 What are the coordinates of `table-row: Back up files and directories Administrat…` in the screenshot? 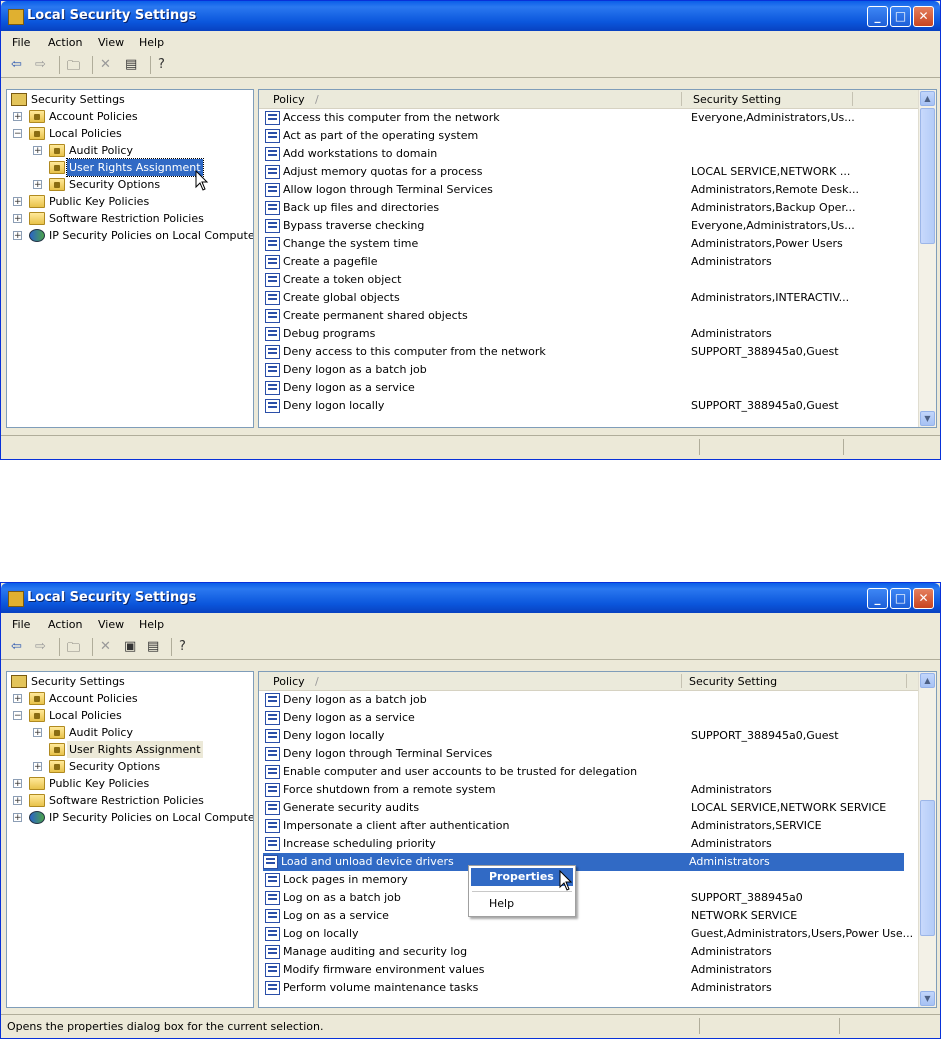 It's located at (585, 208).